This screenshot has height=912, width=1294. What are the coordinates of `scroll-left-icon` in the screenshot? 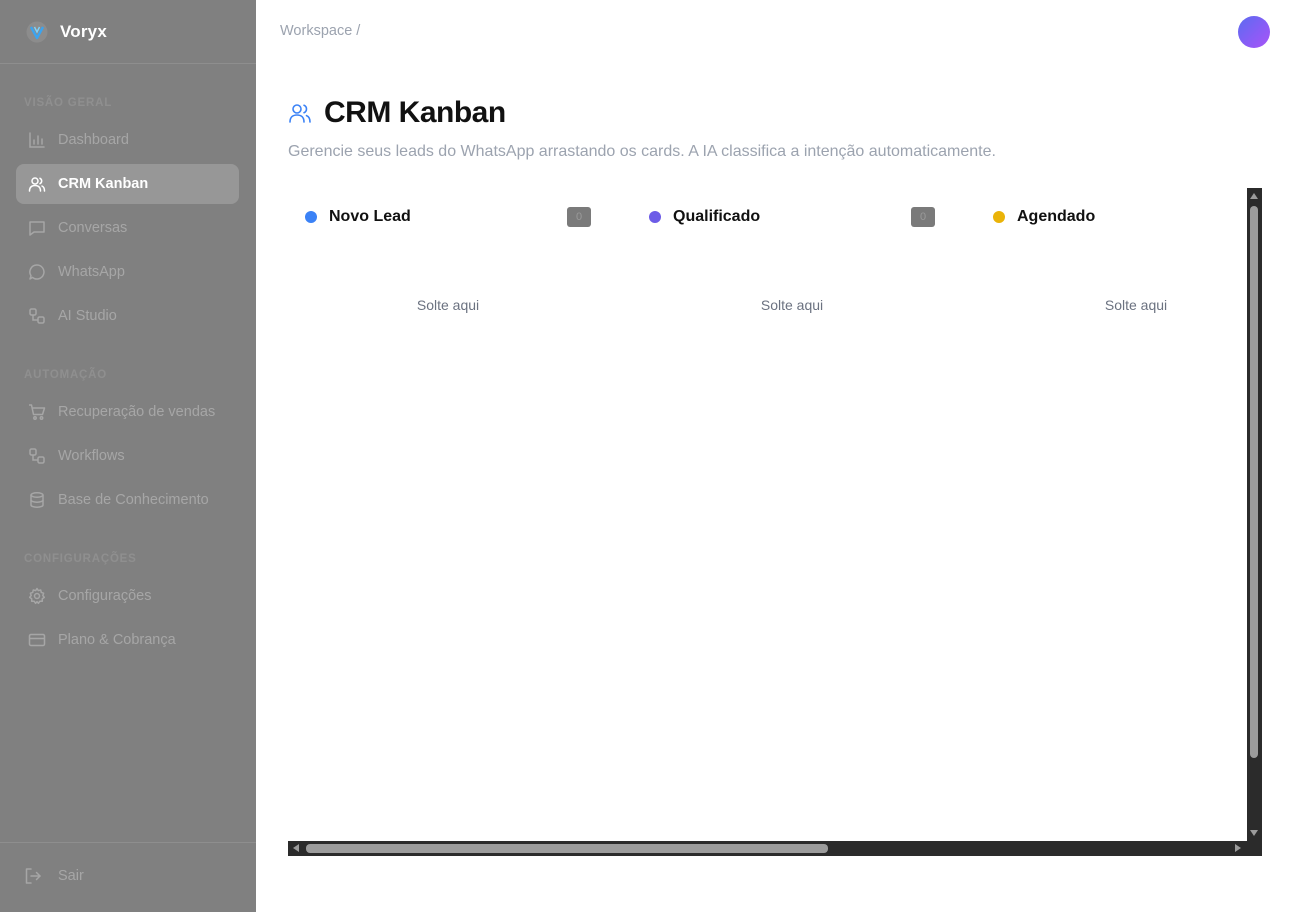 It's located at (296, 848).